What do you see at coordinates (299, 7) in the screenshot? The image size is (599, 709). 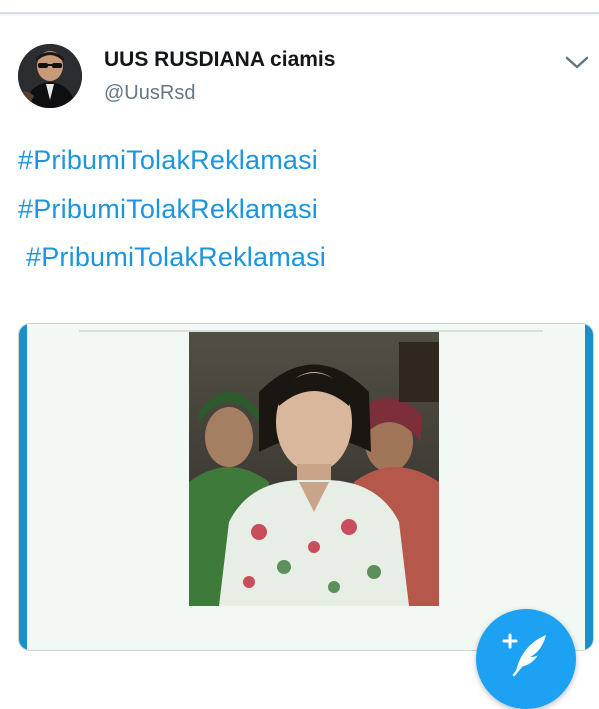 I see `top-bar` at bounding box center [299, 7].